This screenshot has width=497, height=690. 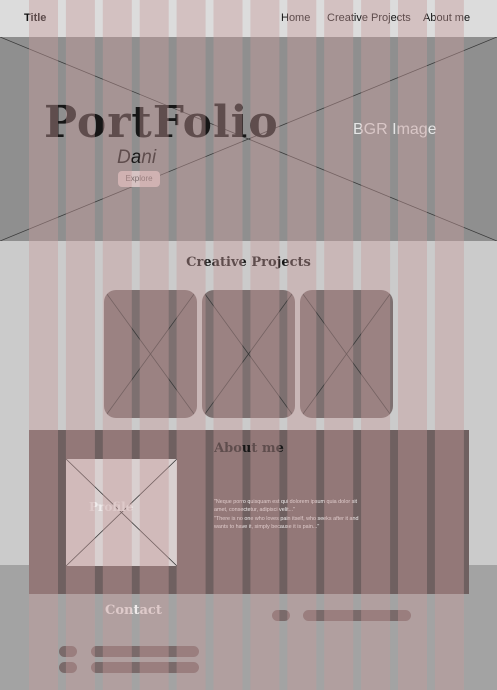 I want to click on about-me-heading: About me, so click(x=249, y=448).